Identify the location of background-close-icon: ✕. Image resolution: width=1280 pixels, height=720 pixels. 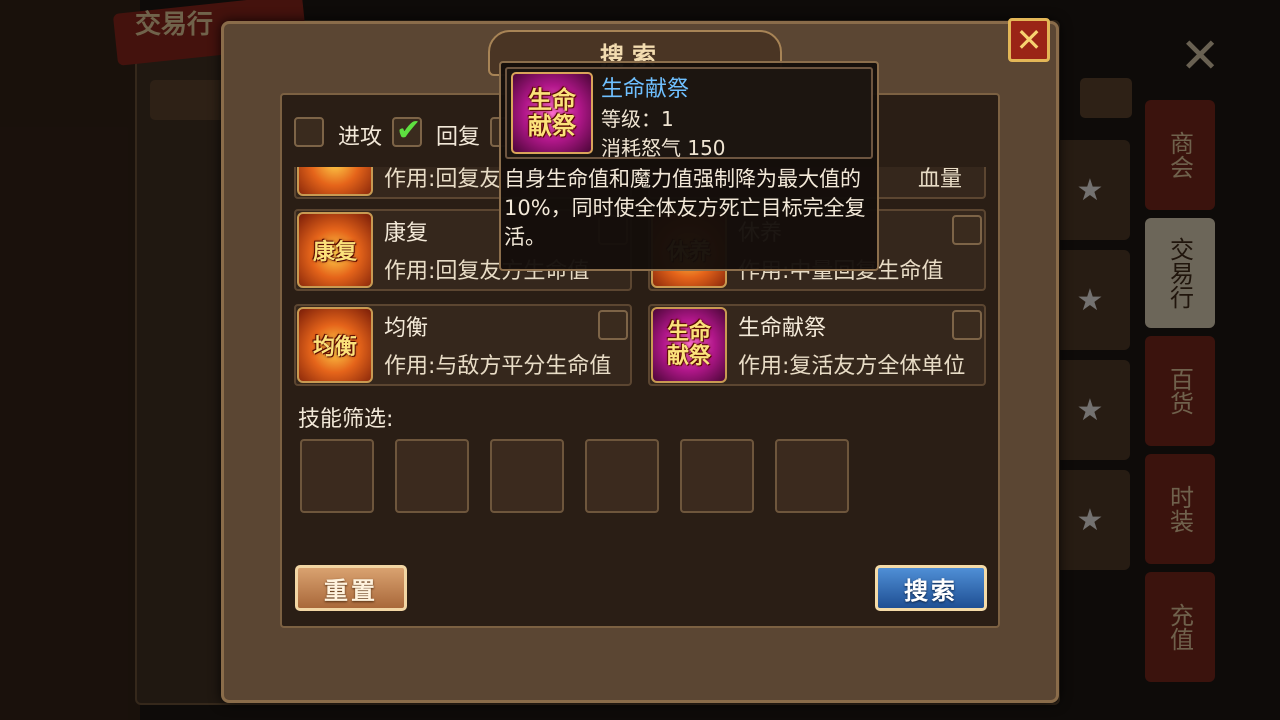
(1200, 56).